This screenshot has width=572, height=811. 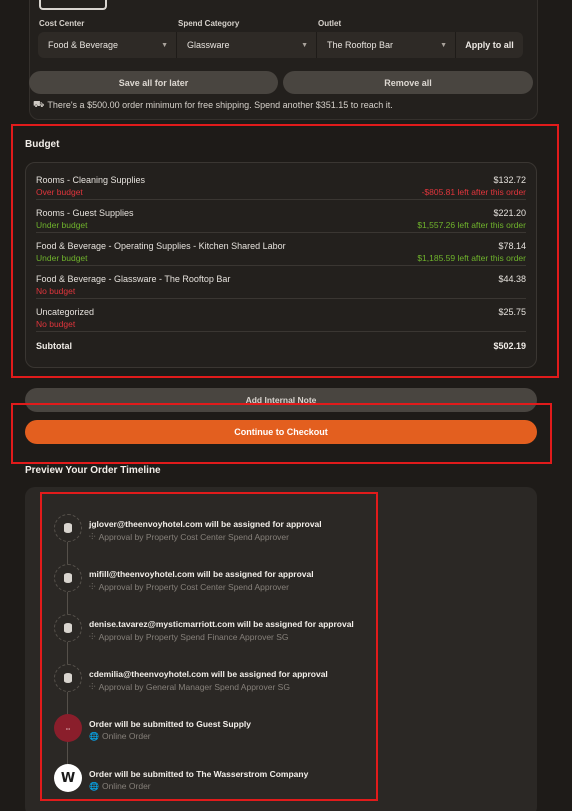 What do you see at coordinates (85, 213) in the screenshot?
I see `budget-row-name: Rooms - Guest Supplies` at bounding box center [85, 213].